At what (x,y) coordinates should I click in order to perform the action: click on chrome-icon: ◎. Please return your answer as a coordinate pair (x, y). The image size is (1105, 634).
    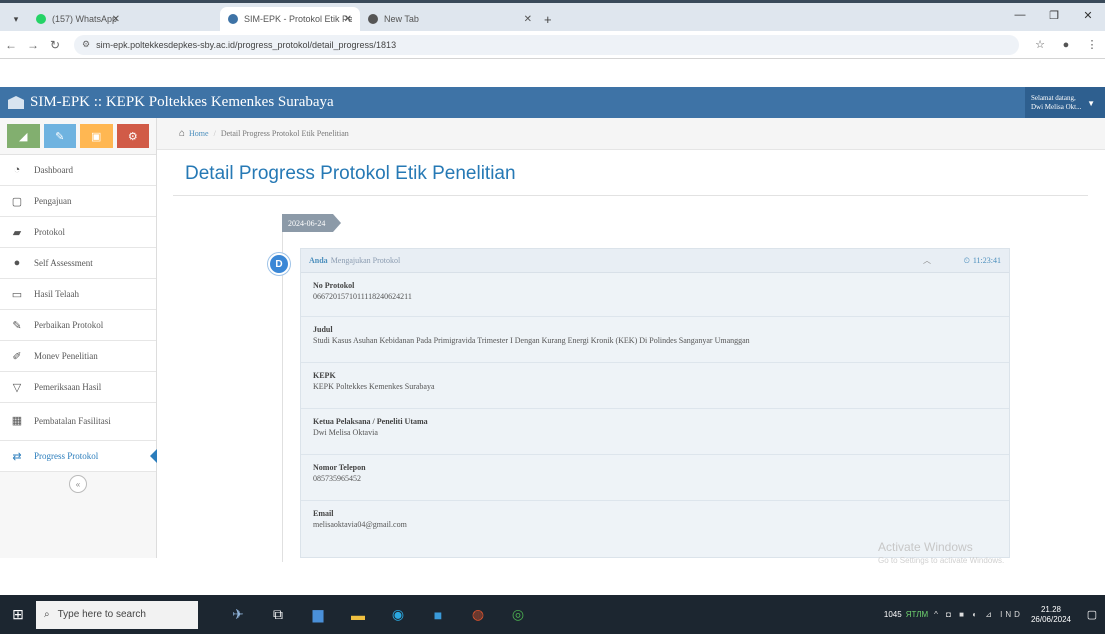
    Looking at the image, I should click on (518, 614).